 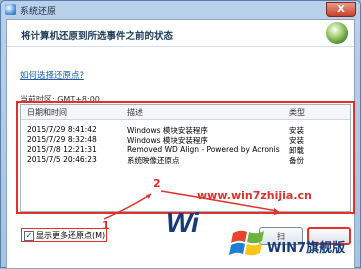 I want to click on brand-text: WIN7旗舰版, so click(x=306, y=248).